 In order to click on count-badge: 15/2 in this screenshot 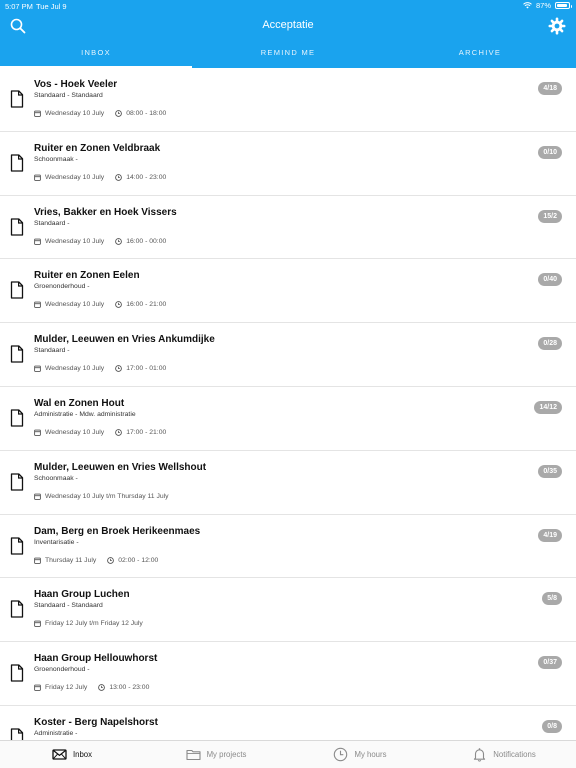, I will do `click(550, 216)`.